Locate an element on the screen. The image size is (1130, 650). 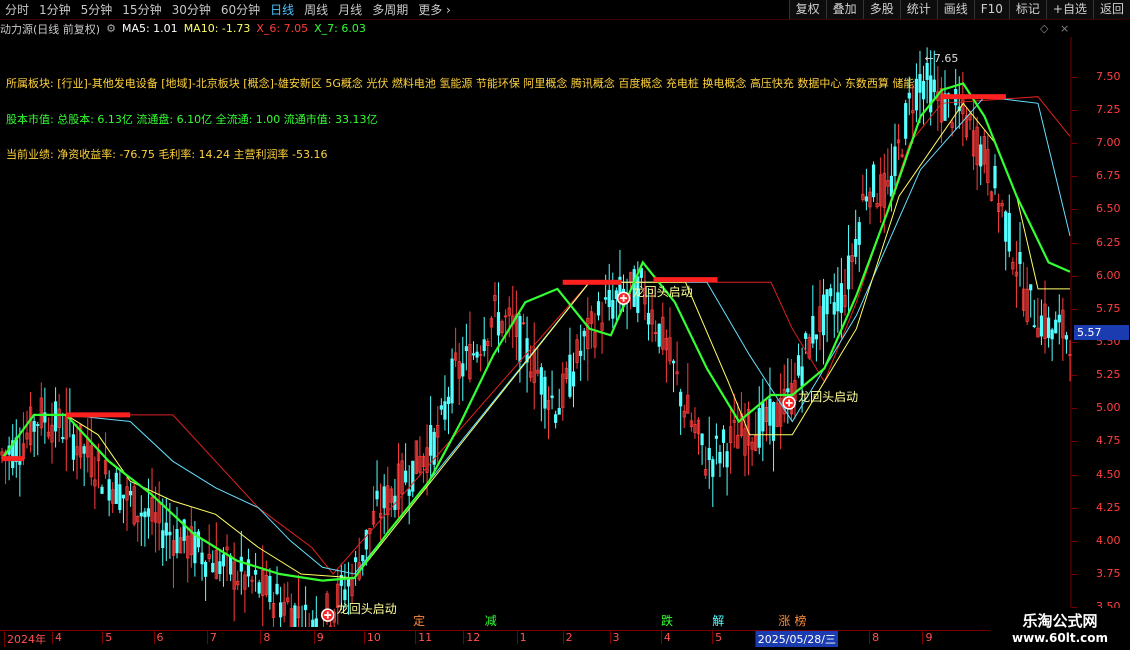
period-tab-7: 周线 is located at coordinates (316, 9).